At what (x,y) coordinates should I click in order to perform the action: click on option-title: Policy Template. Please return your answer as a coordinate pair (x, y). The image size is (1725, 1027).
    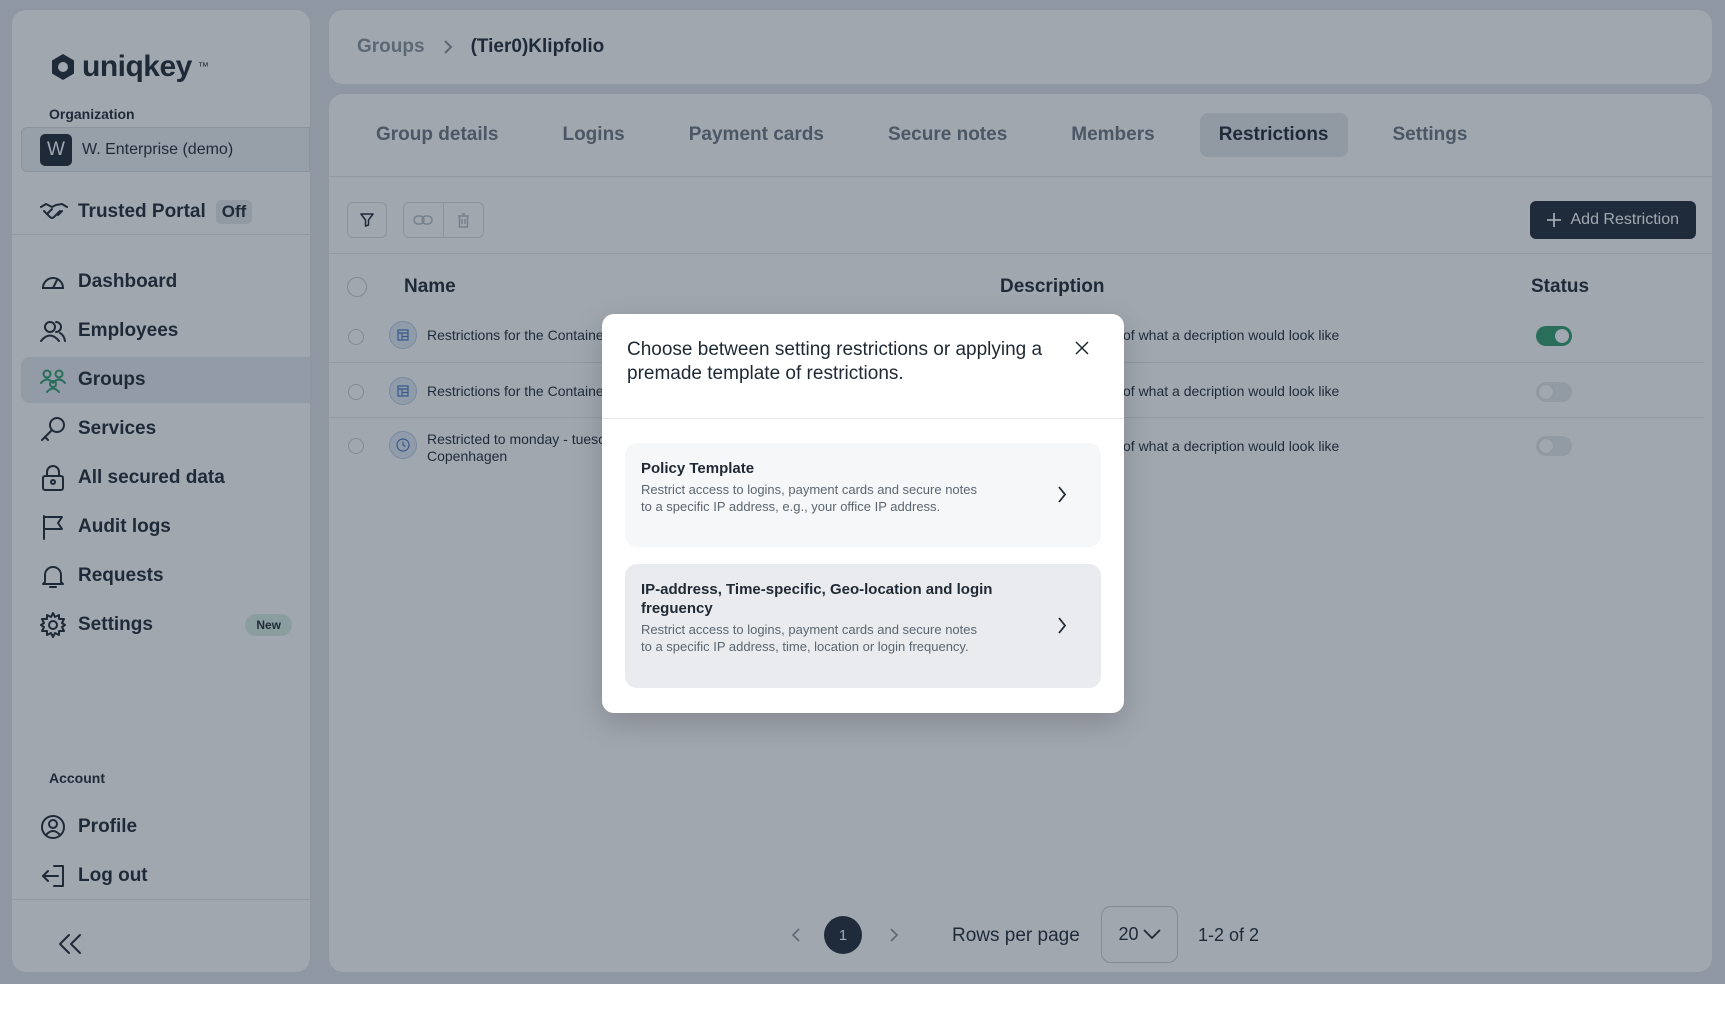
    Looking at the image, I should click on (698, 468).